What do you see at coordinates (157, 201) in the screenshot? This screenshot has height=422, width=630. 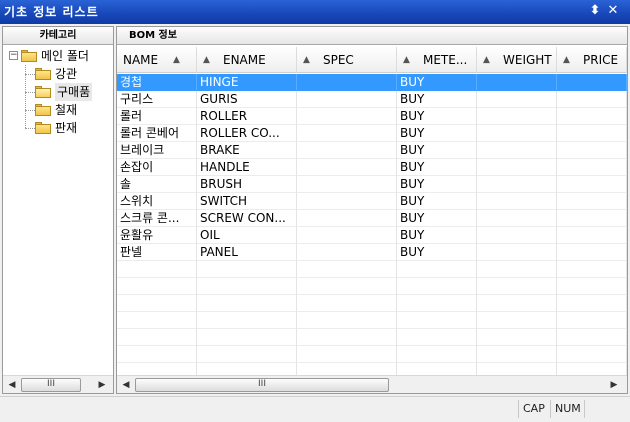 I see `cell-name: 스위치` at bounding box center [157, 201].